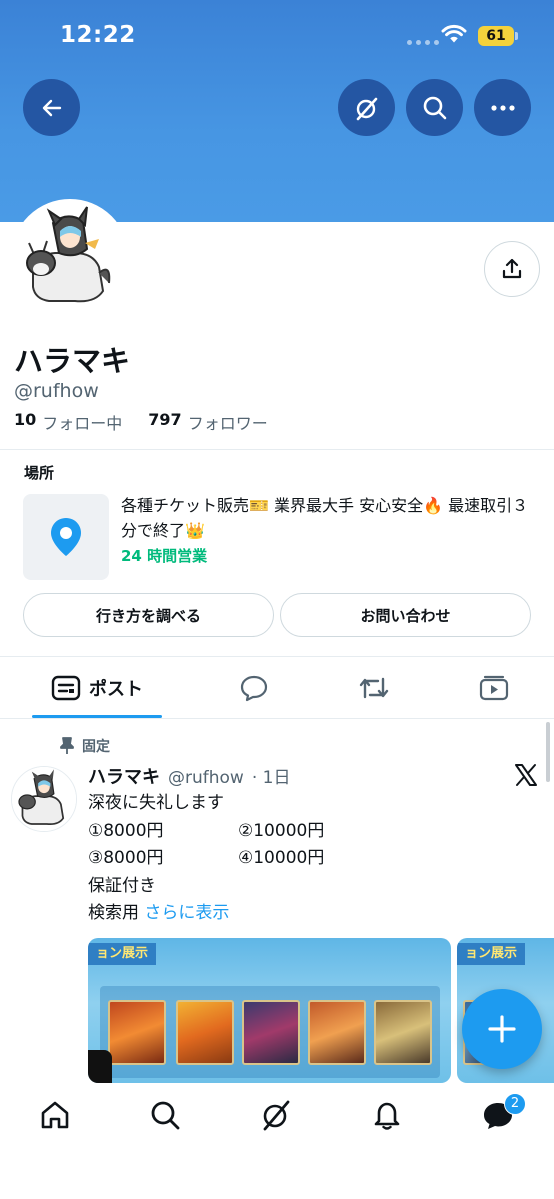  Describe the element at coordinates (186, 913) in the screenshot. I see `show-more-link: さらに表示` at that location.